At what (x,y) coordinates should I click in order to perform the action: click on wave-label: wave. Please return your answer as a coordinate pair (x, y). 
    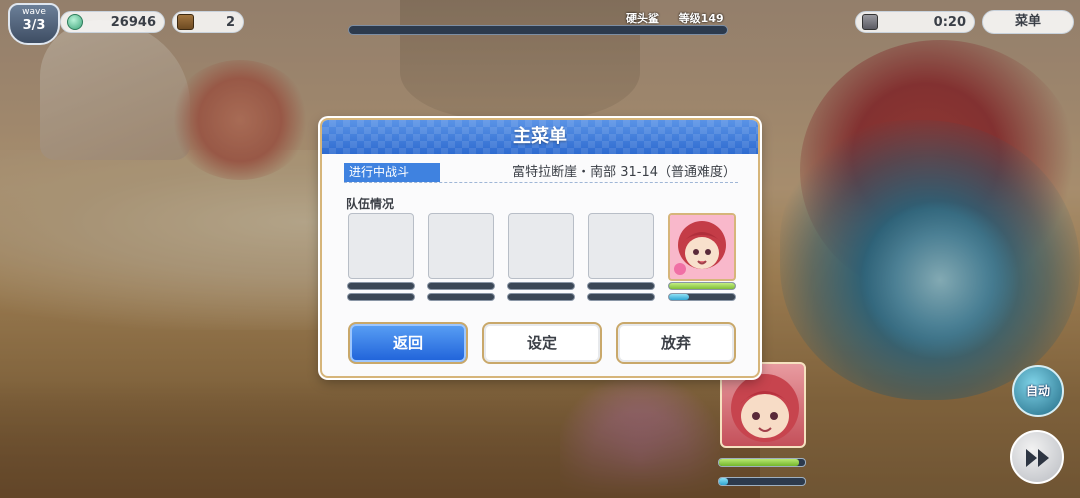
    Looking at the image, I should click on (34, 12).